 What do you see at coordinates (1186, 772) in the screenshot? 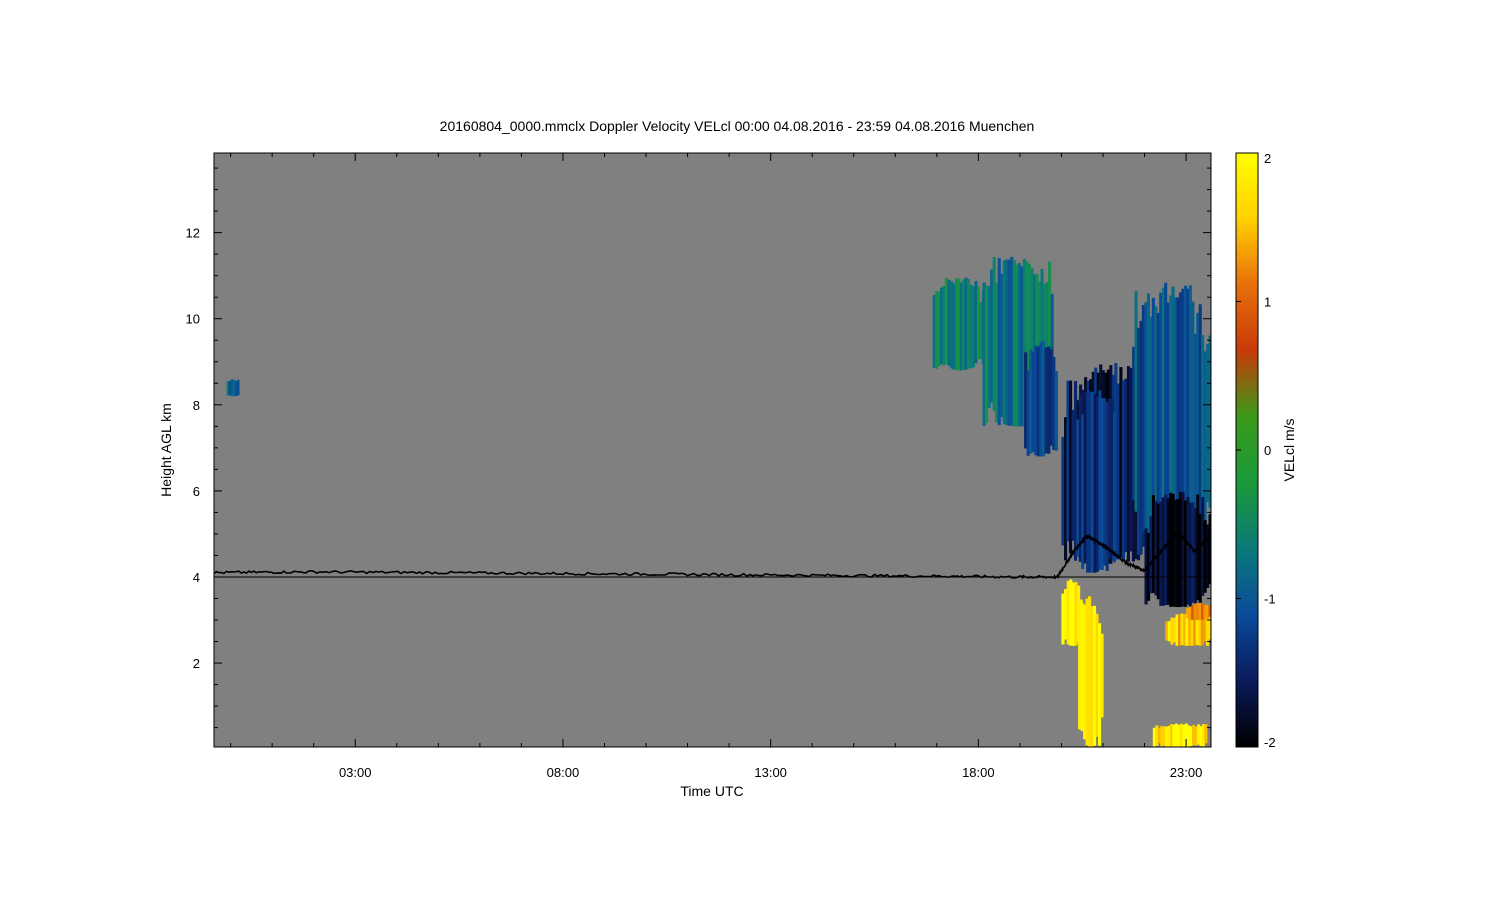
I see `x-tick-label: 23:00` at bounding box center [1186, 772].